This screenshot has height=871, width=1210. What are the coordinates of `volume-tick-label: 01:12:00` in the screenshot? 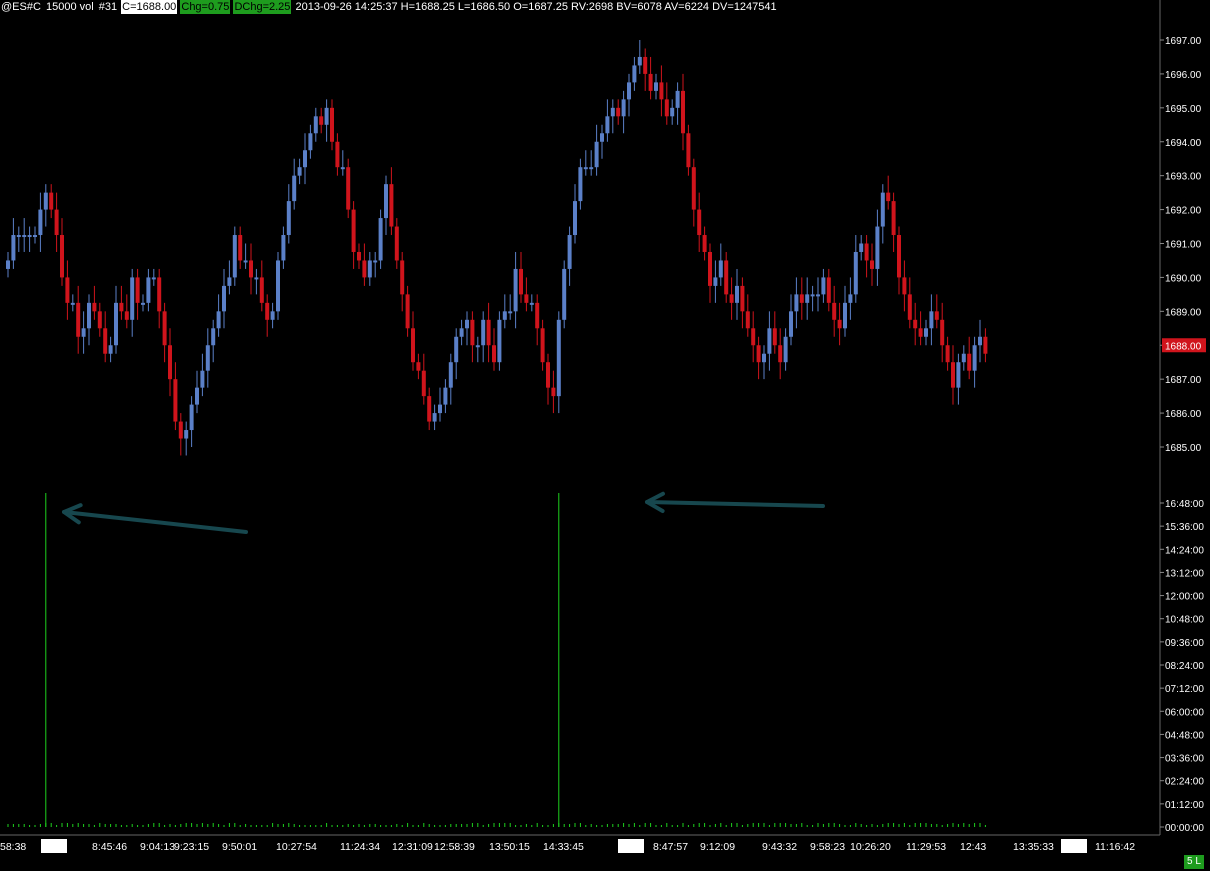 It's located at (1184, 805).